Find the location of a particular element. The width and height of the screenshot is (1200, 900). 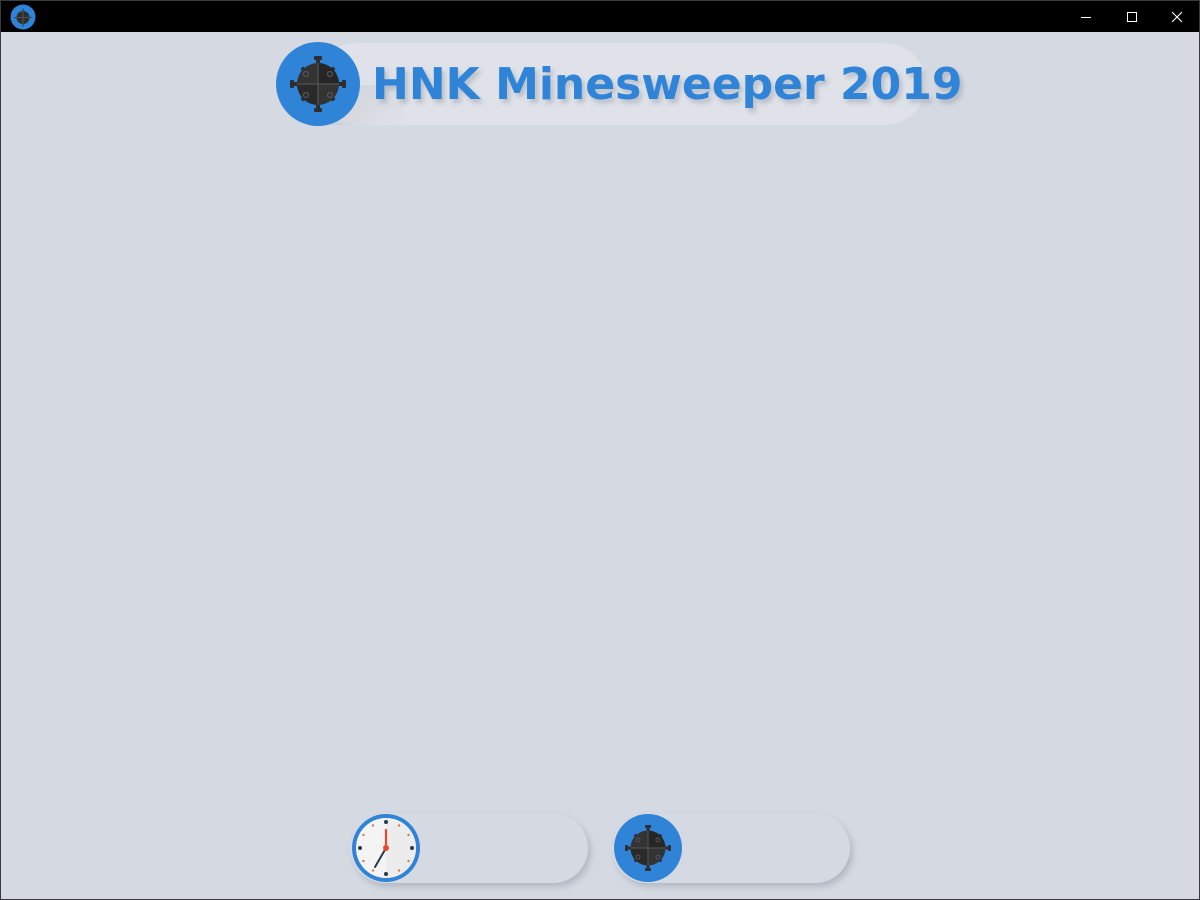

mine-counter-icon is located at coordinates (648, 848).